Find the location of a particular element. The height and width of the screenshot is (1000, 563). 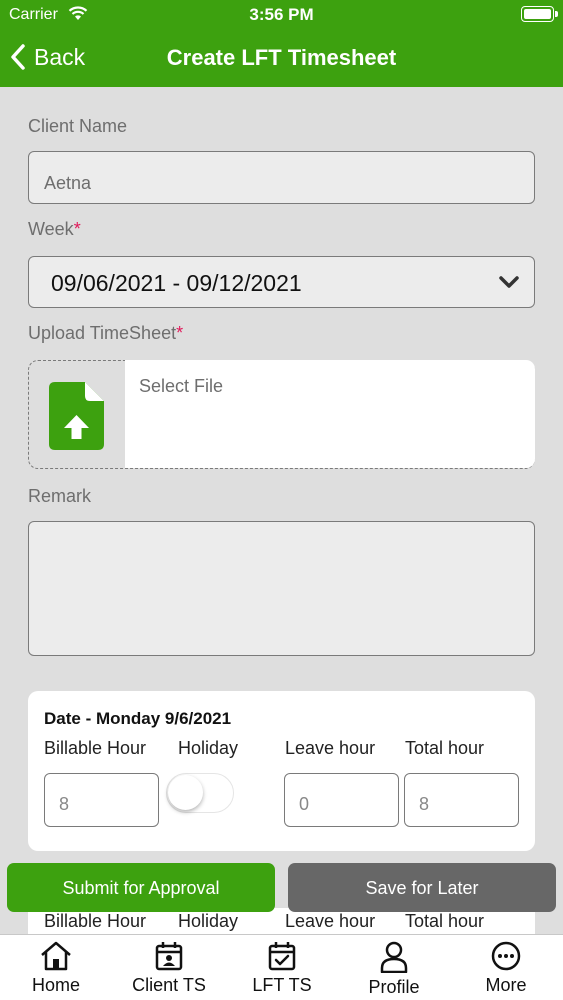

tab-label: Profile is located at coordinates (394, 987).